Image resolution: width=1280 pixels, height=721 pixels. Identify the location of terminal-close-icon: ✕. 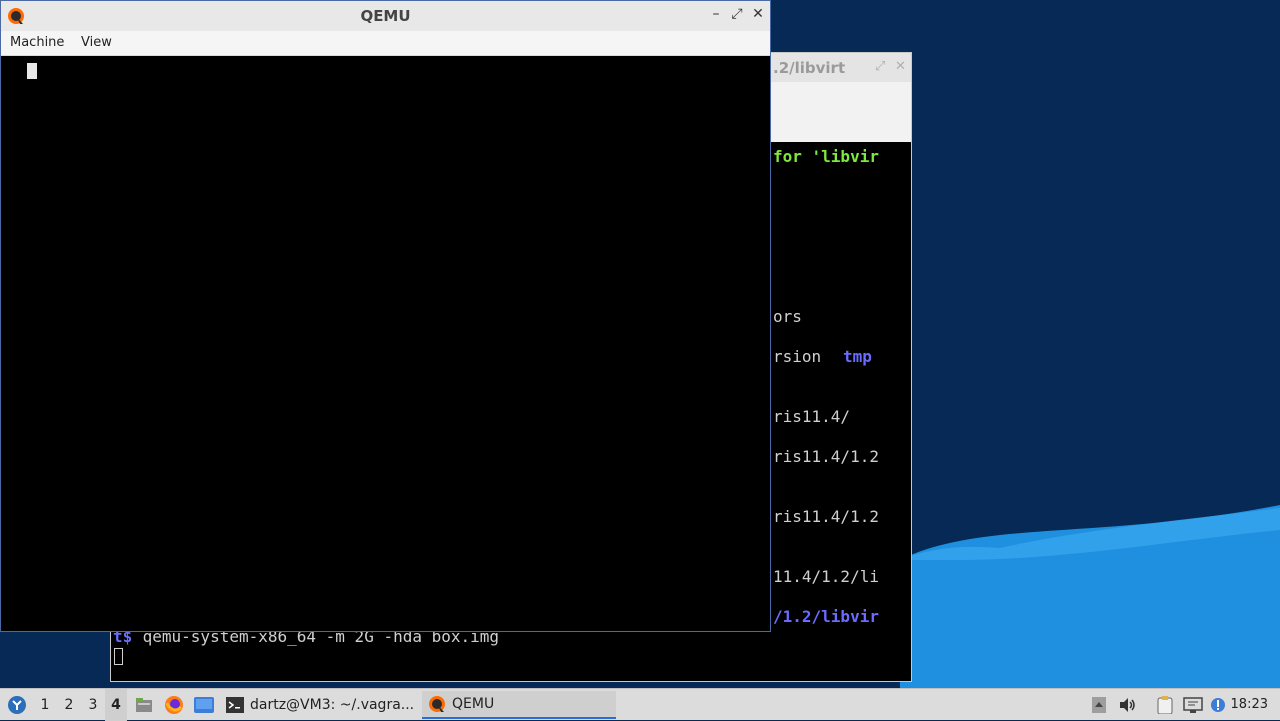
(900, 66).